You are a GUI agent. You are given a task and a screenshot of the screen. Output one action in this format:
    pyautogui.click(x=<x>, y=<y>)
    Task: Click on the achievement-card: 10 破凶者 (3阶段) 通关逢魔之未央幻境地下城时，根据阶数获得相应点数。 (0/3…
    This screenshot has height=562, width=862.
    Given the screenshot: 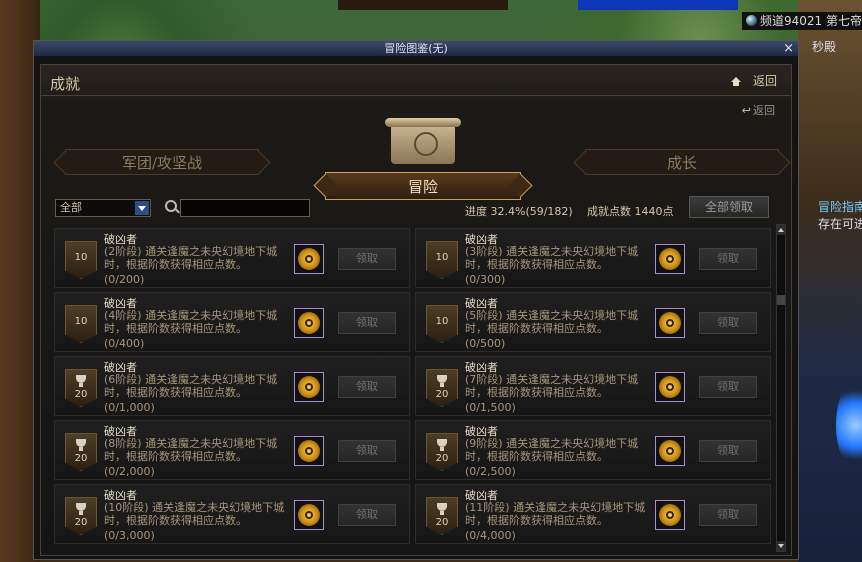 What is the action you would take?
    pyautogui.click(x=593, y=258)
    